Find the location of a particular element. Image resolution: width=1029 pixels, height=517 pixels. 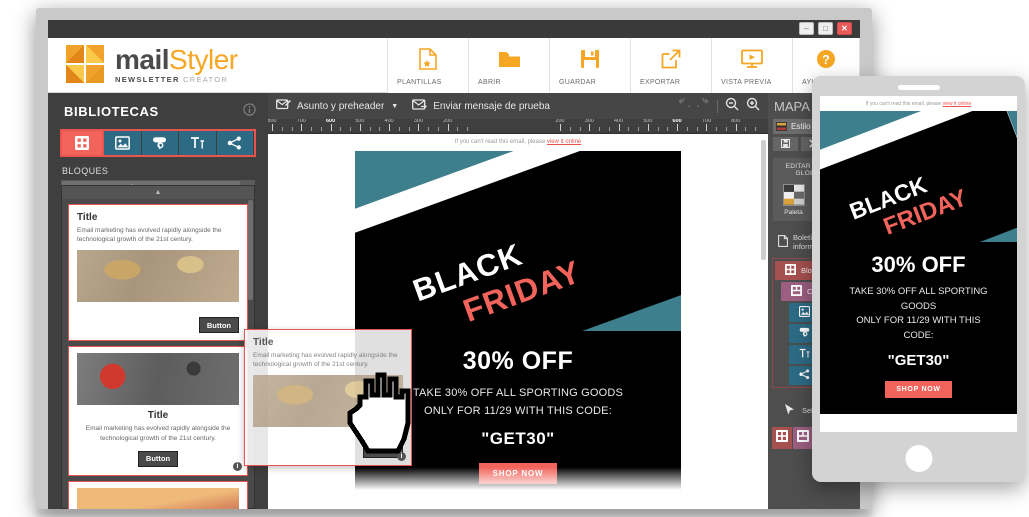

shop-now-button: SHOP NOW is located at coordinates (518, 474).